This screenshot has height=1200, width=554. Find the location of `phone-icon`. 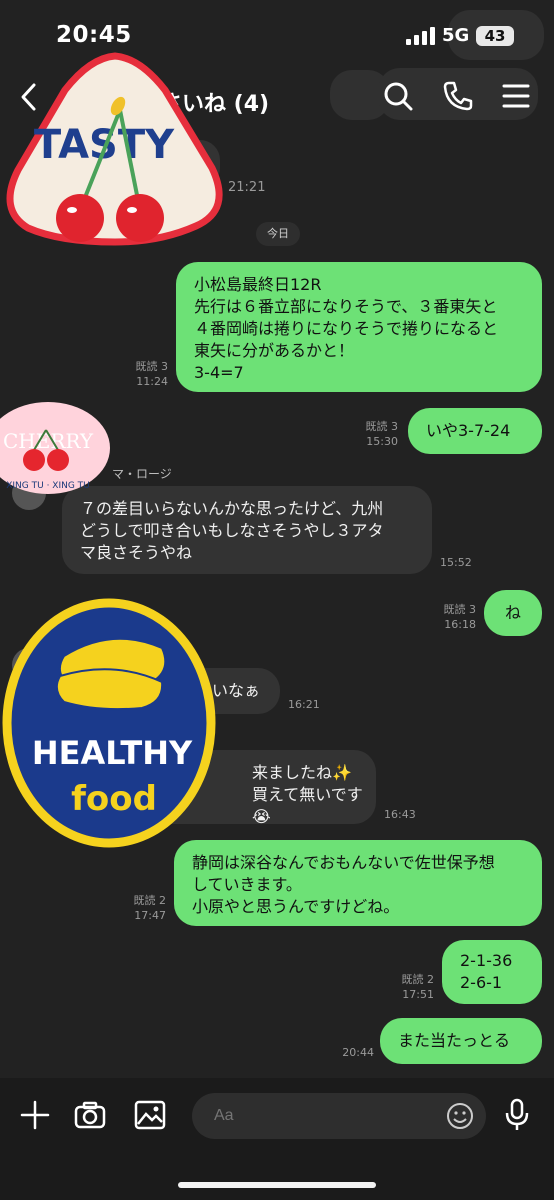

phone-icon is located at coordinates (458, 96).